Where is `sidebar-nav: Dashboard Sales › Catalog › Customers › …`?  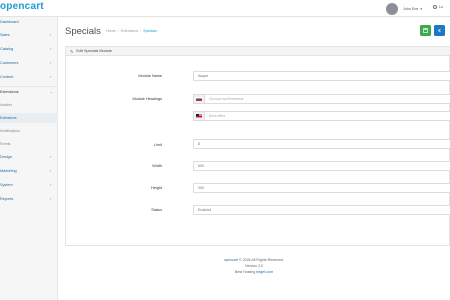
sidebar-nav: Dashboard Sales › Catalog › Customers › … is located at coordinates (29, 158).